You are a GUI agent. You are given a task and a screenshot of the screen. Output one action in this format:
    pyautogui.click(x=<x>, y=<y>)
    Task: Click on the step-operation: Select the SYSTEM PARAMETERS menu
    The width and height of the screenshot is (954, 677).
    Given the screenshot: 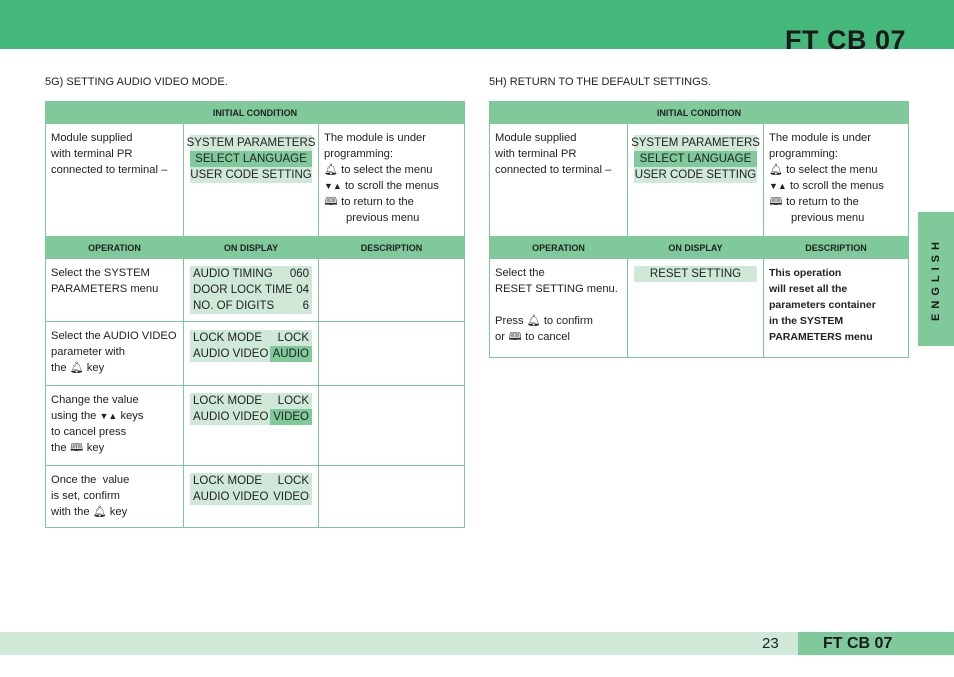 What is the action you would take?
    pyautogui.click(x=105, y=281)
    